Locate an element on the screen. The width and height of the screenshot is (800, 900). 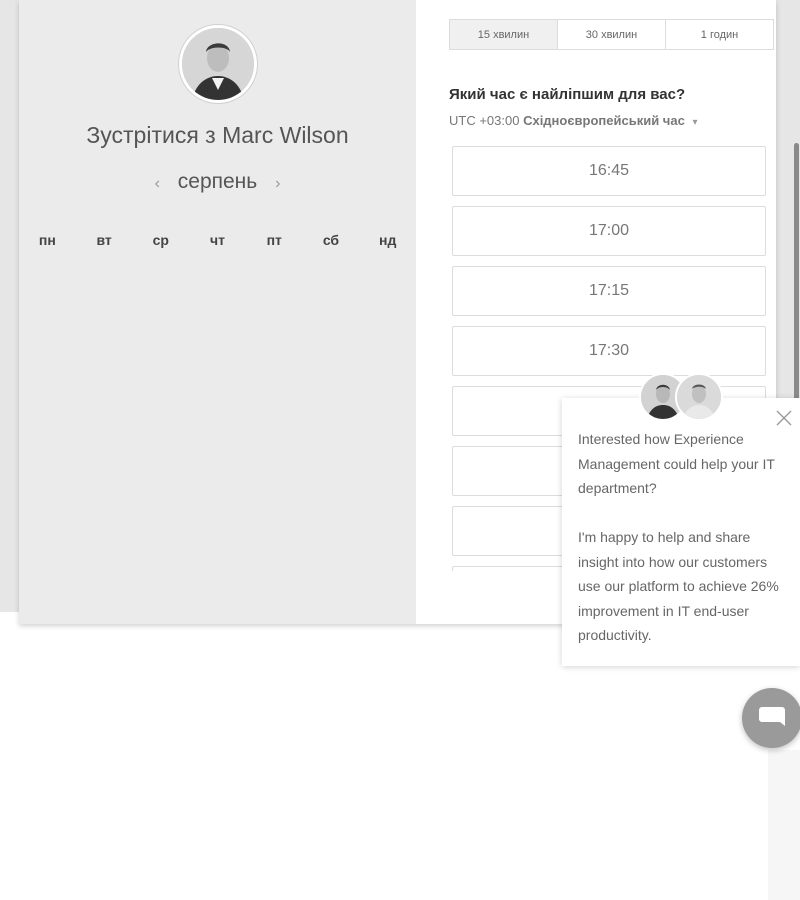
month-label: серпень is located at coordinates (217, 181).